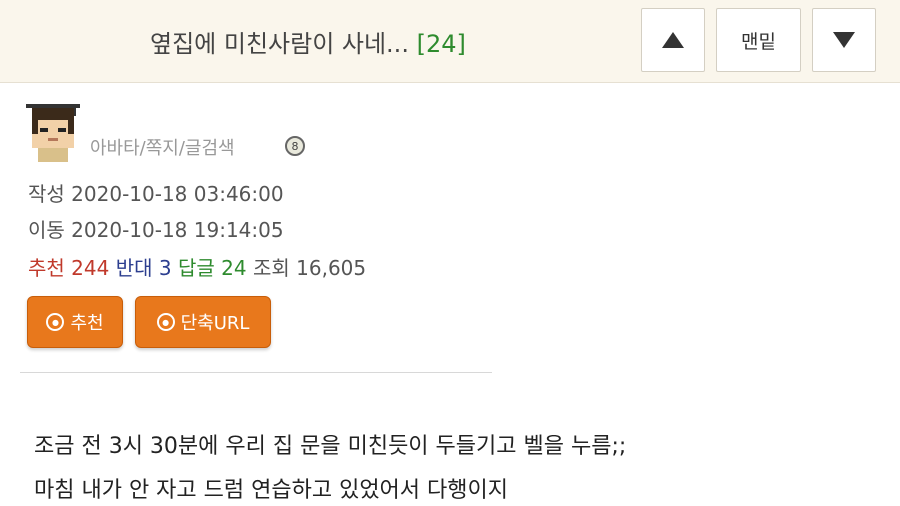 This screenshot has height=506, width=900. Describe the element at coordinates (177, 194) in the screenshot. I see `written-value: 2020-10-18 03:46:00` at that location.